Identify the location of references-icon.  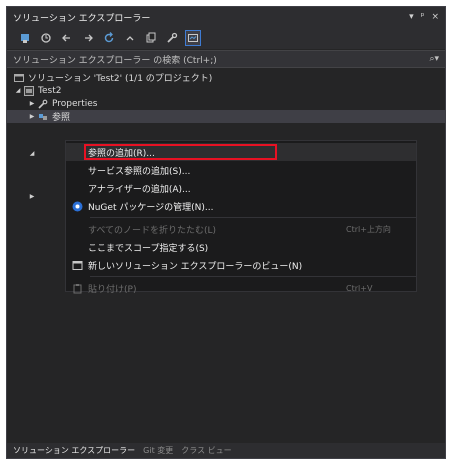
(43, 117).